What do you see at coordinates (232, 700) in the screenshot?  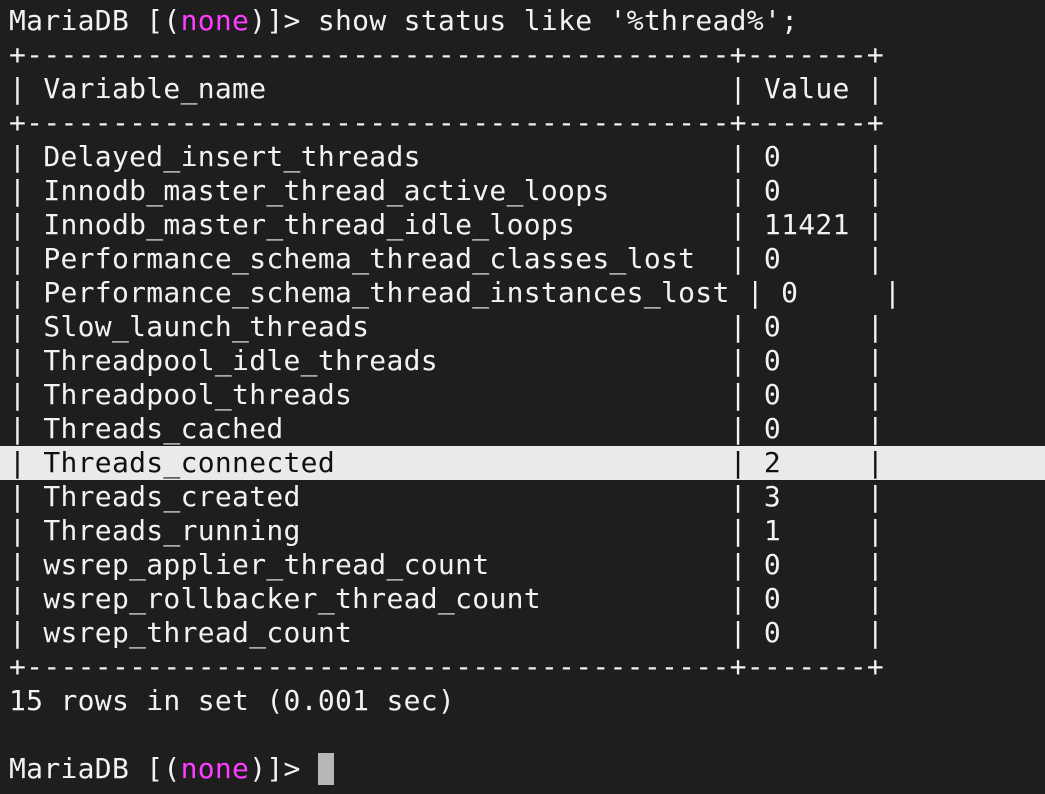 I see `result-summary: 15 rows in set (0.001 sec)` at bounding box center [232, 700].